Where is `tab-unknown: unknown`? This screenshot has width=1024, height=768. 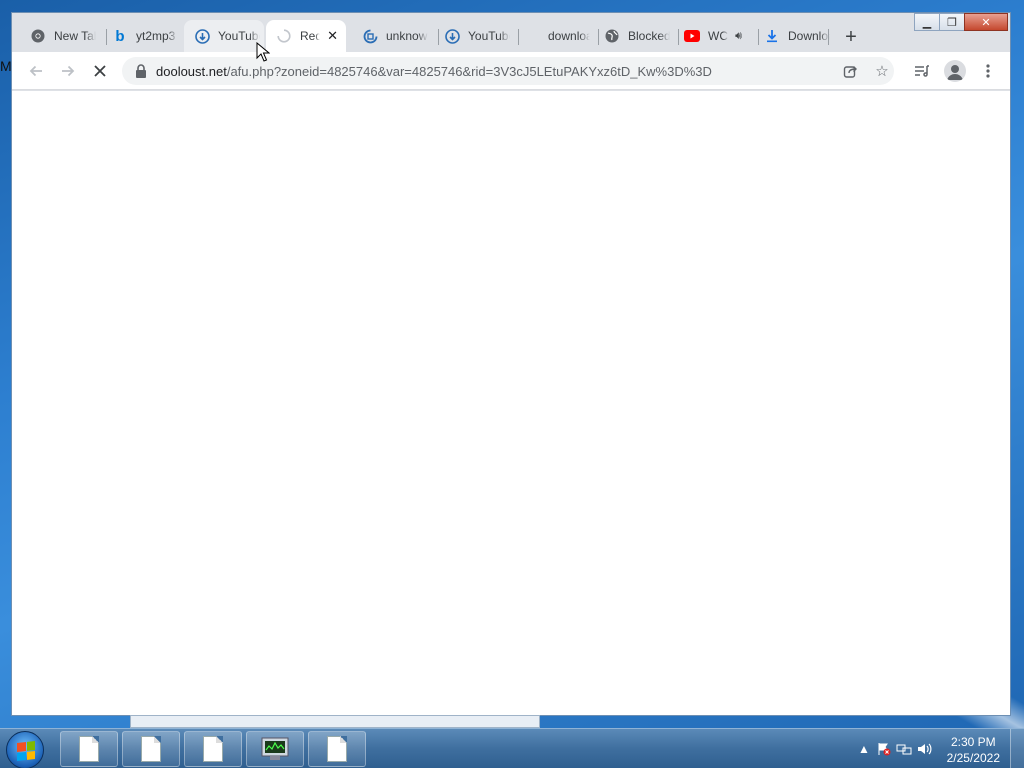
tab-unknown: unknown is located at coordinates (392, 36).